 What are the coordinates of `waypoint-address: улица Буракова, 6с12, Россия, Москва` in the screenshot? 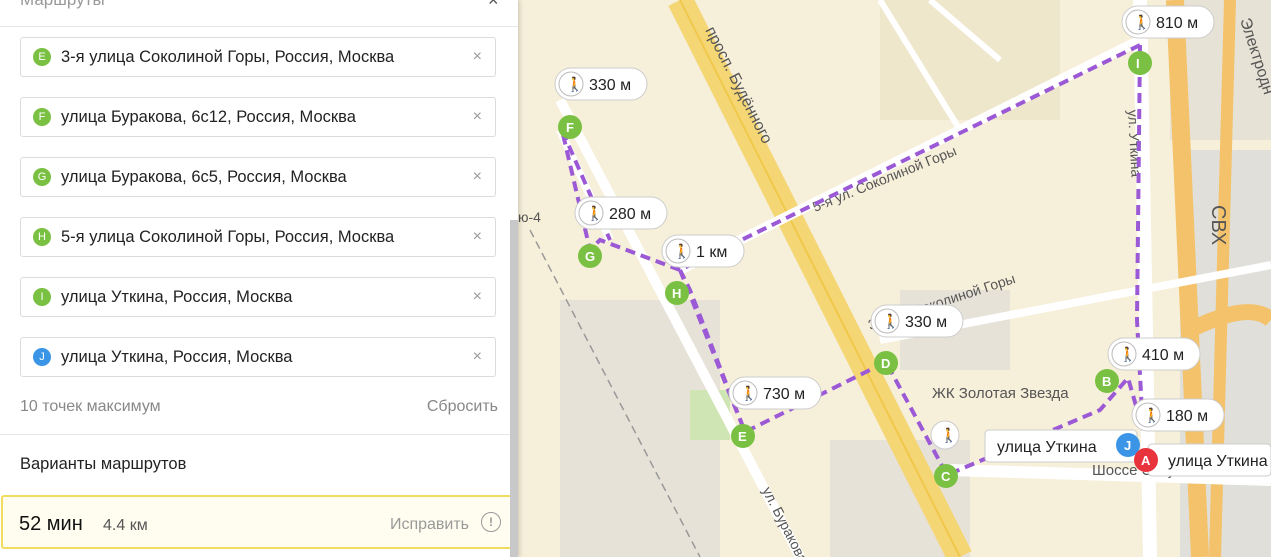 It's located at (208, 117).